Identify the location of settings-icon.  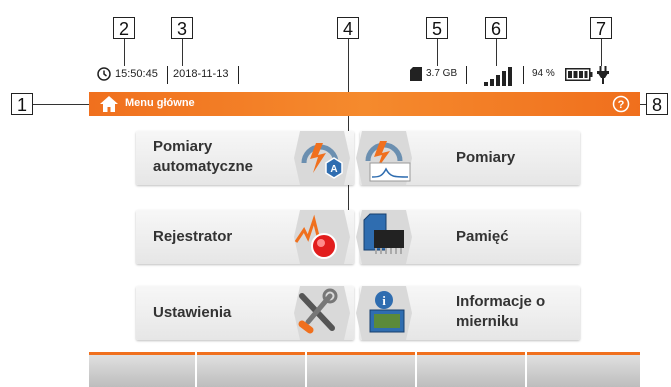
(322, 313).